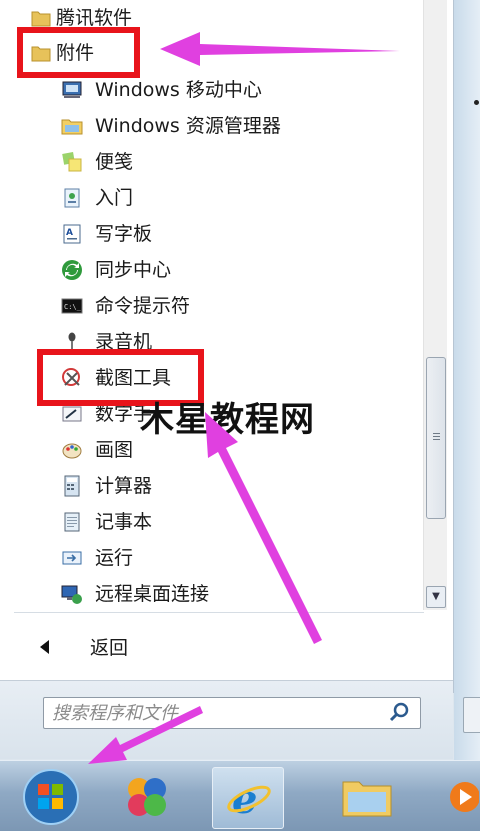 This screenshot has width=480, height=831. I want to click on menu-item-command-prompt: C:\_ 命令提示符, so click(210, 306).